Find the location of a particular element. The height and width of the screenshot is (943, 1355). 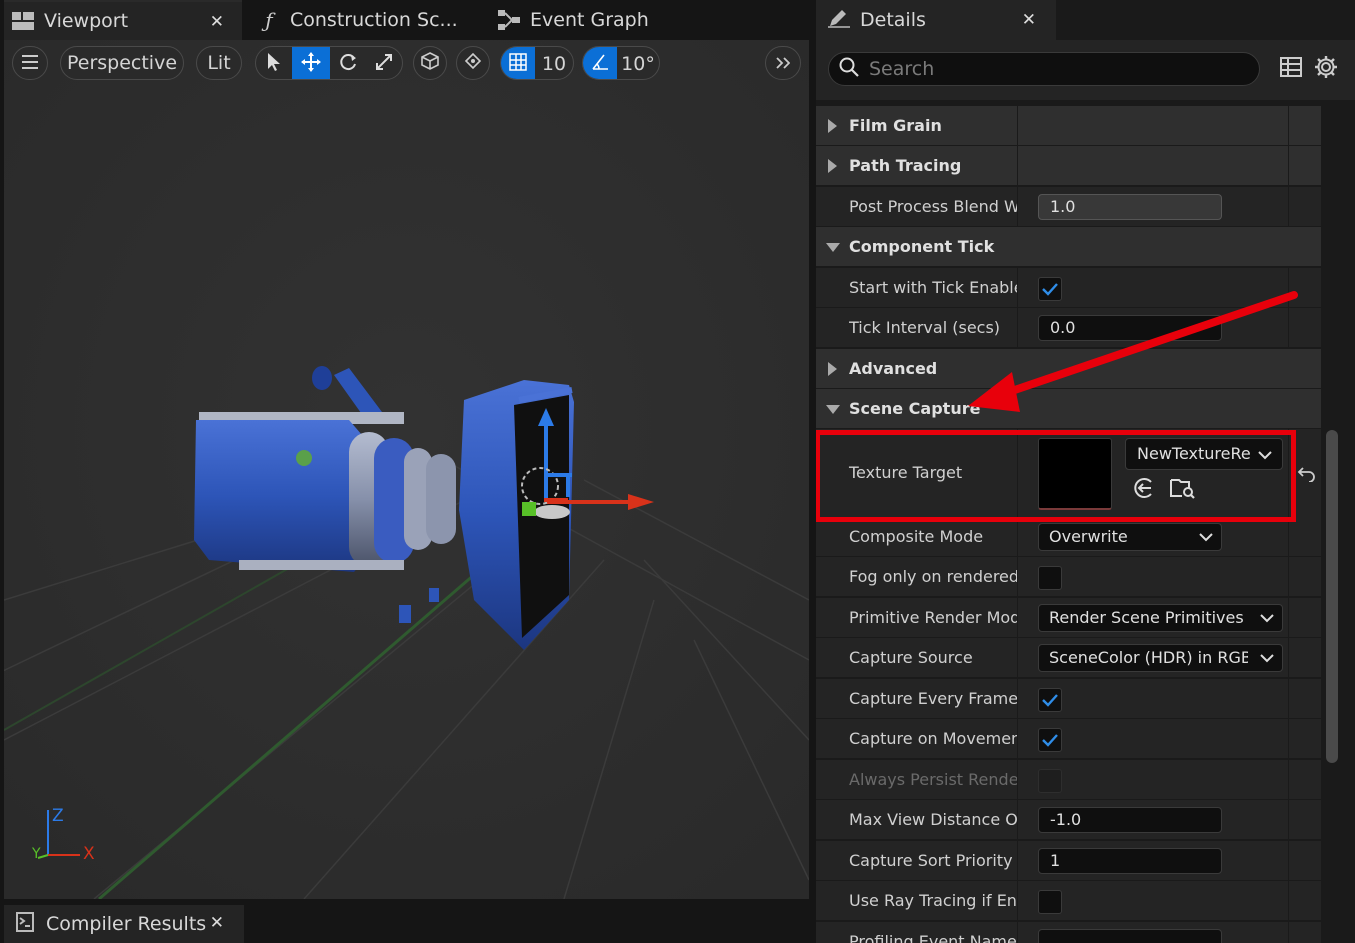

folder-search-icon is located at coordinates (1183, 490).